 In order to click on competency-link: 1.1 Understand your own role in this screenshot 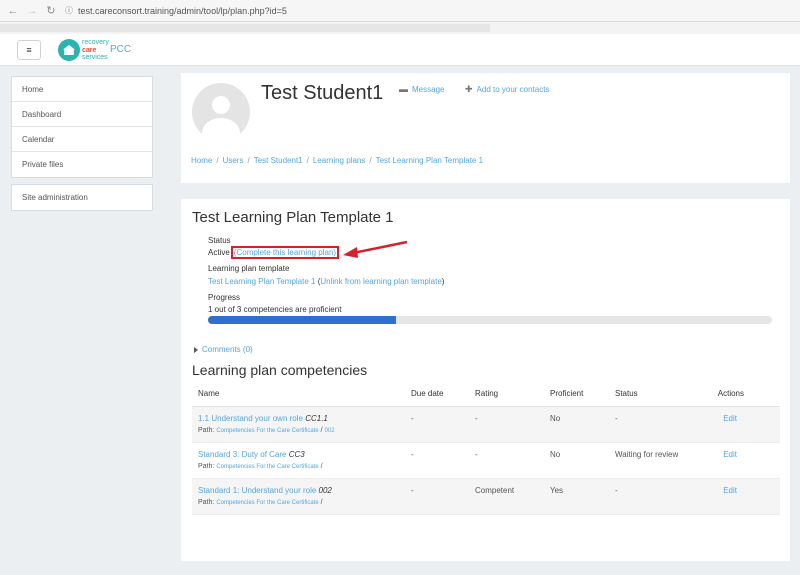, I will do `click(250, 418)`.